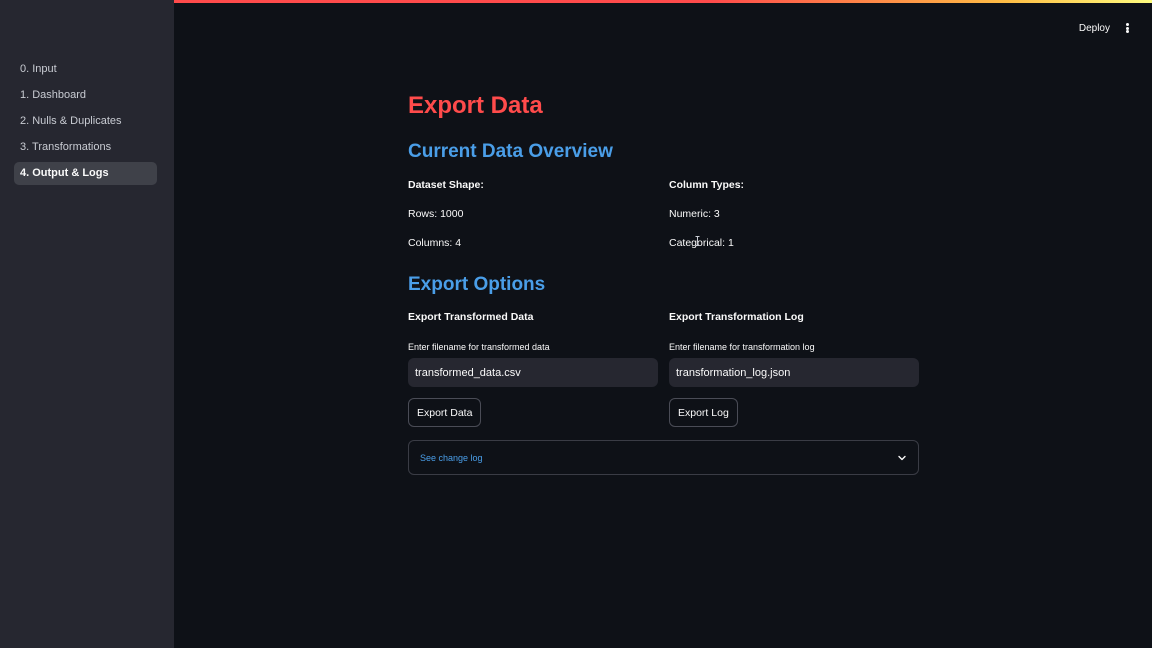 The width and height of the screenshot is (1152, 648). Describe the element at coordinates (703, 412) in the screenshot. I see `export-log-button: Export Log` at that location.